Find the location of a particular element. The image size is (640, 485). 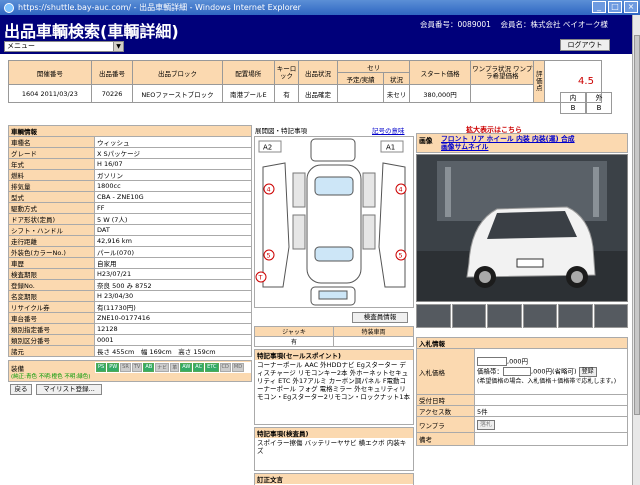

jack-value: 有 is located at coordinates (294, 341).